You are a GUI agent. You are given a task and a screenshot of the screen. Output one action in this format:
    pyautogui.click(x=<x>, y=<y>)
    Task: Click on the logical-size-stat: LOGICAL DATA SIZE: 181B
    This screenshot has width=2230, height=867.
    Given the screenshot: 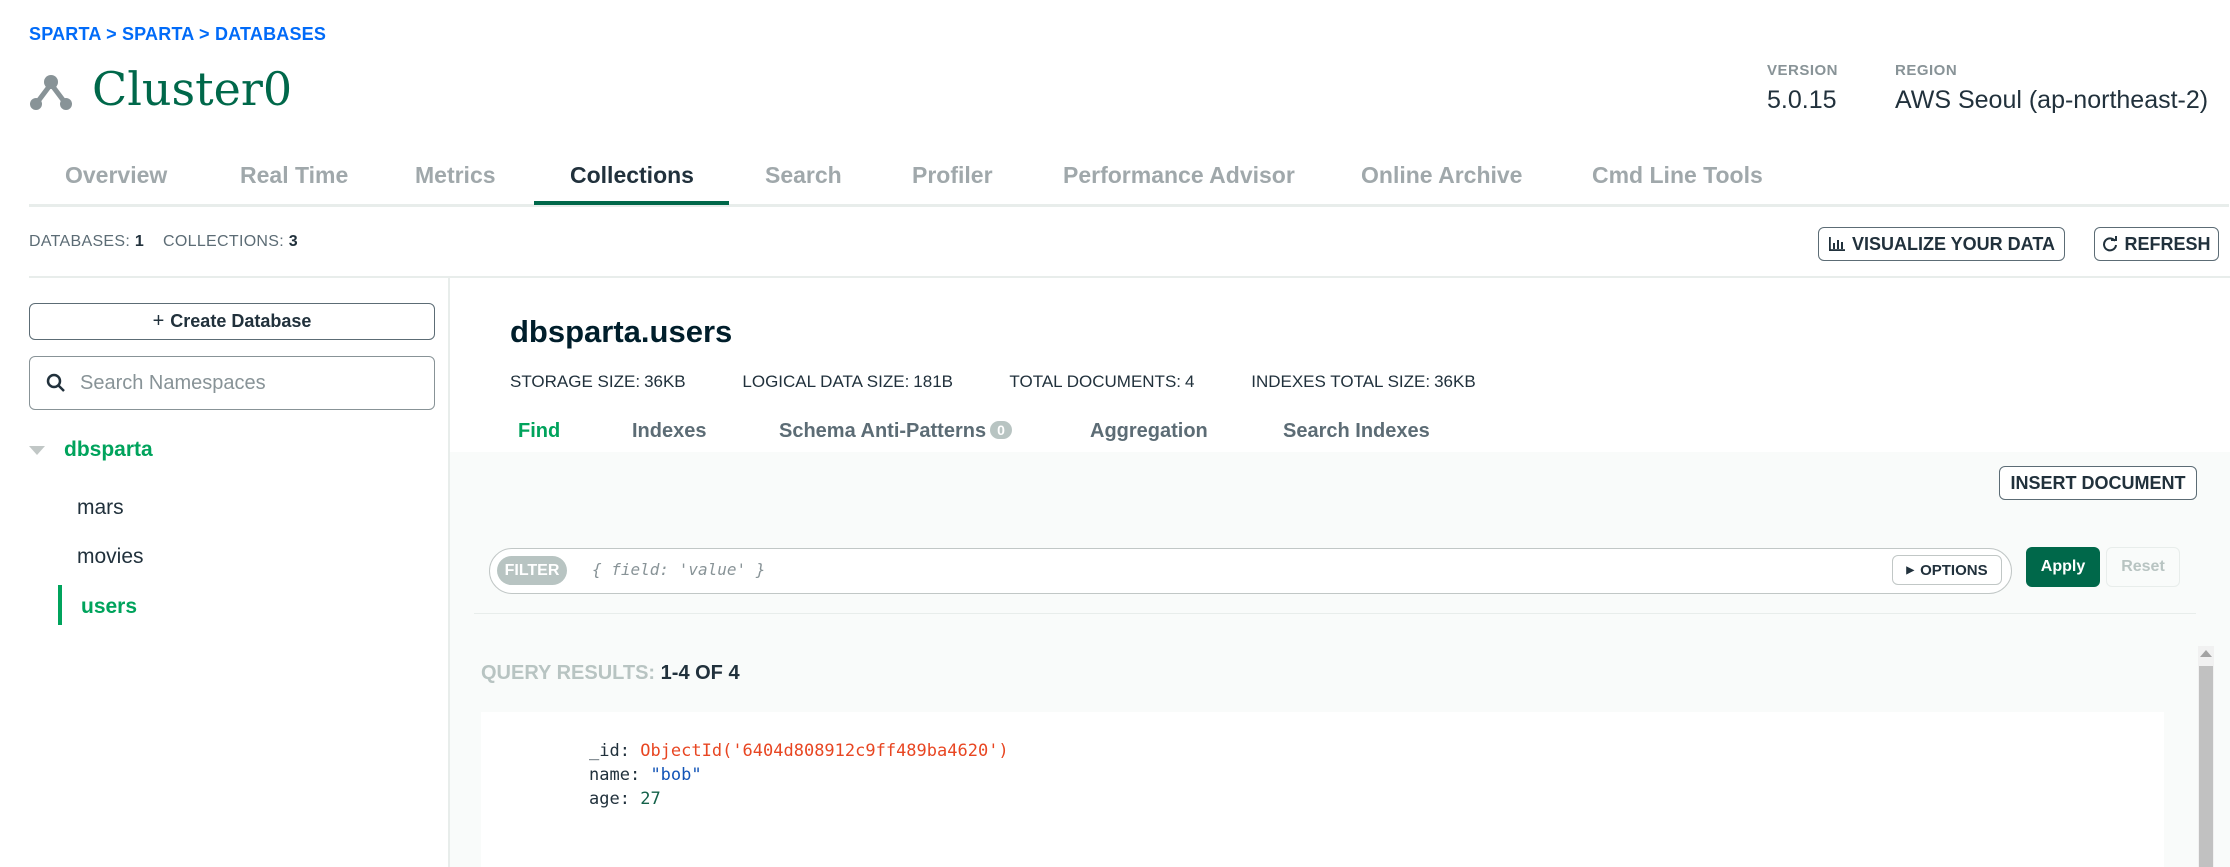 What is the action you would take?
    pyautogui.click(x=860, y=381)
    